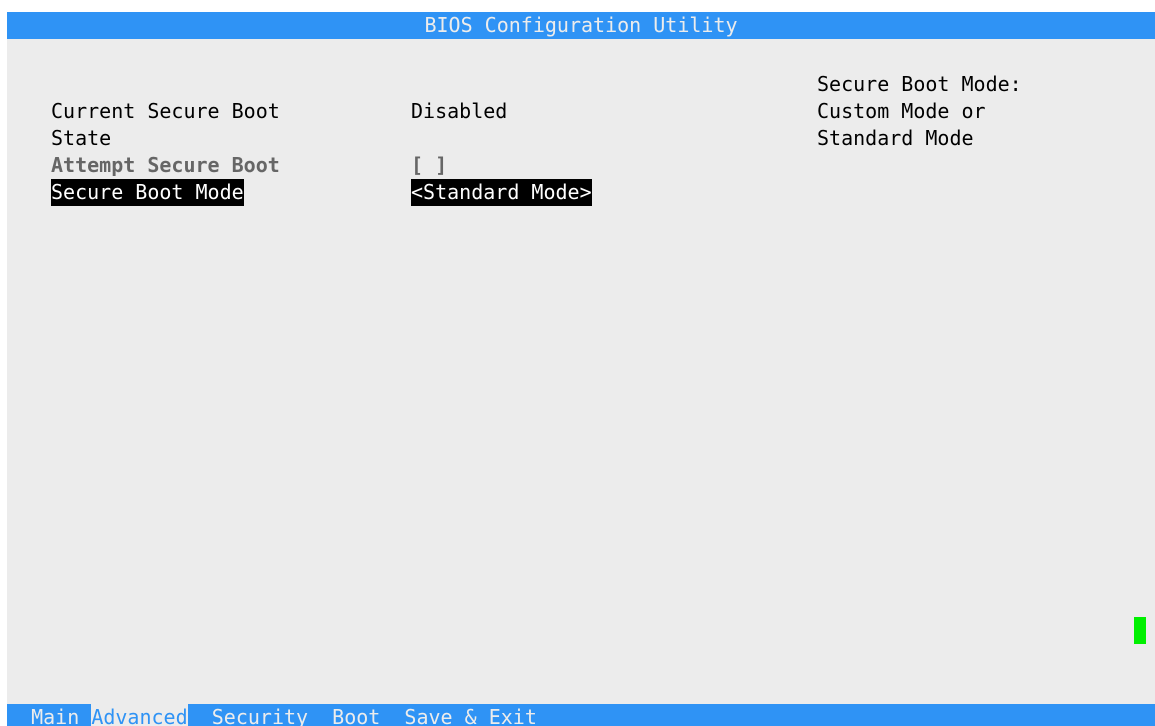 Image resolution: width=1155 pixels, height=726 pixels. Describe the element at coordinates (581, 25) in the screenshot. I see `title-bar: BIOS Configuration Utility` at that location.